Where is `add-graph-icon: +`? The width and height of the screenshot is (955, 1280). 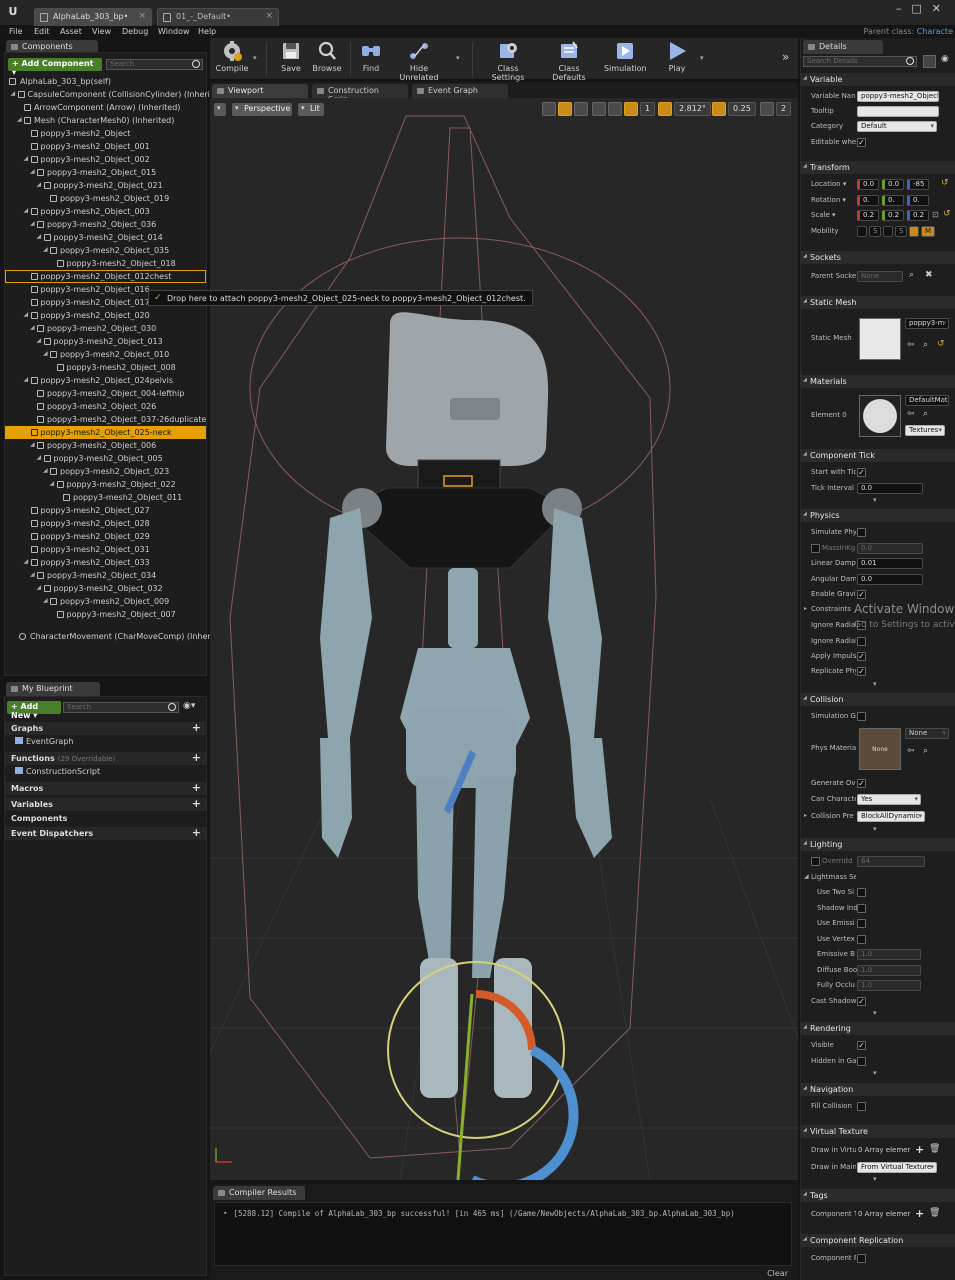
add-graph-icon: + is located at coordinates (196, 727).